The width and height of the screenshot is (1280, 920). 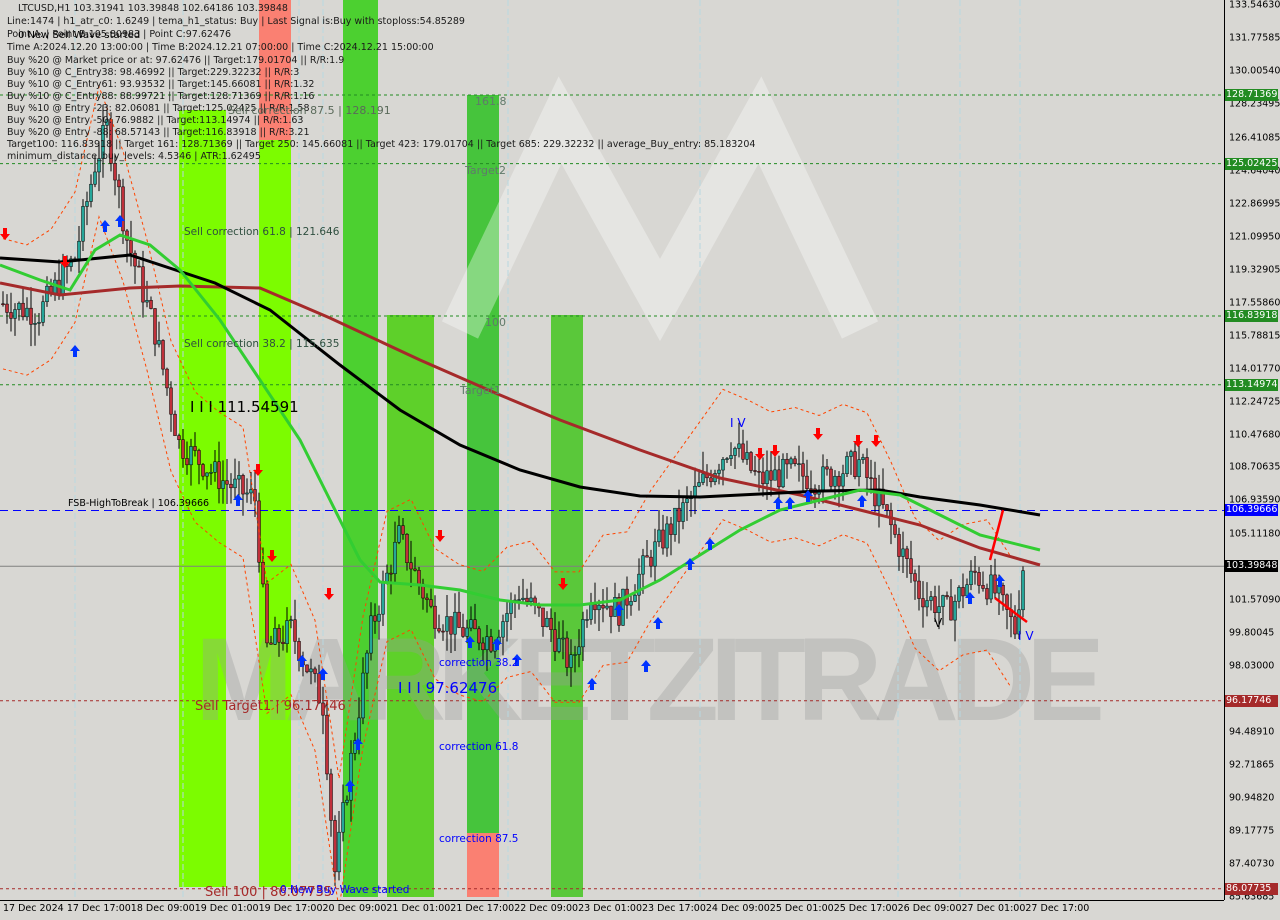 I want to click on time-tick-label: 26 Dec 09:00, so click(x=929, y=908).